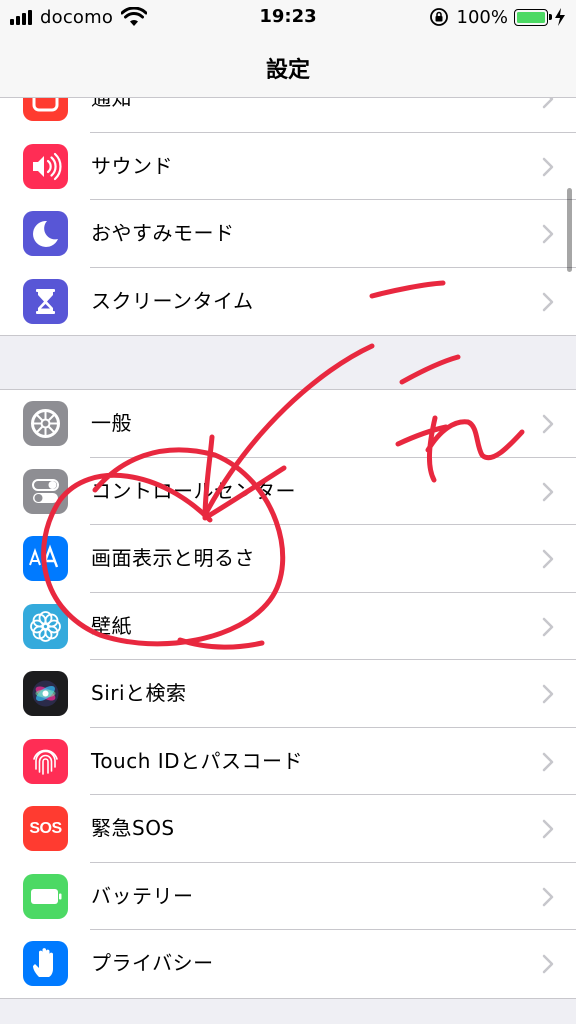 This screenshot has width=576, height=1024. Describe the element at coordinates (45, 233) in the screenshot. I see `moon-icon` at that location.